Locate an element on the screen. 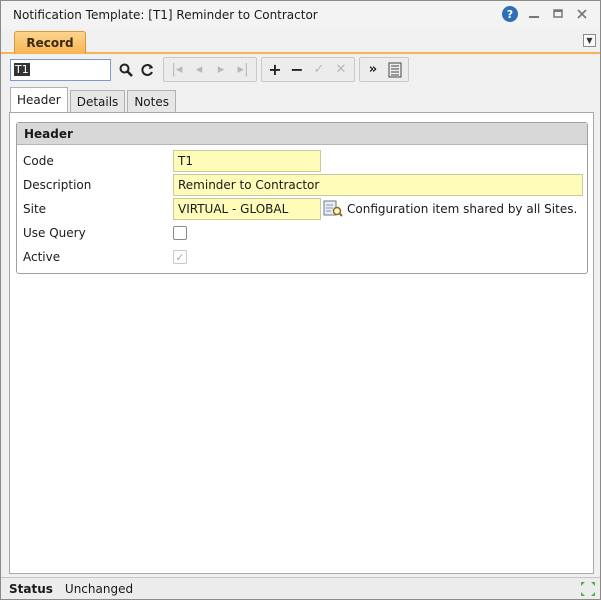 The height and width of the screenshot is (600, 601). record-toolbar: T1 |◂ ◂ ▸ ▸| + − ✓ ✕ » is located at coordinates (209, 69).